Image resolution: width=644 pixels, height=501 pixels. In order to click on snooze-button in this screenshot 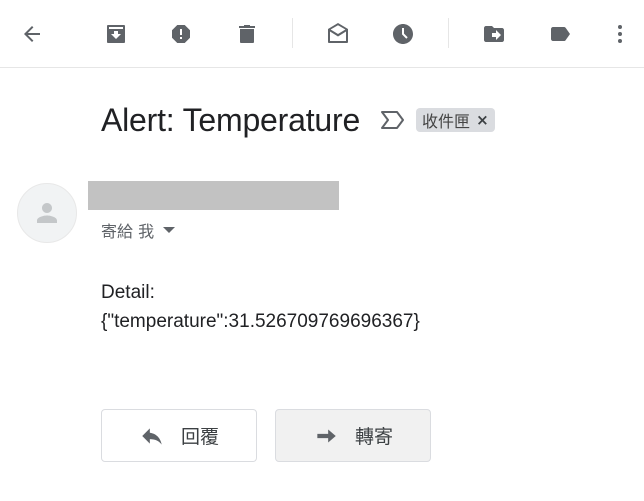, I will do `click(403, 34)`.